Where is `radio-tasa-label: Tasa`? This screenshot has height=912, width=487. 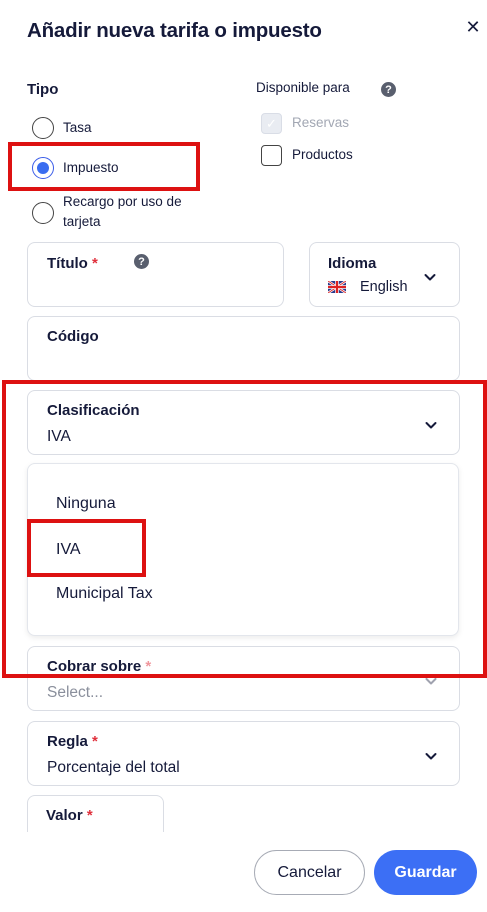 radio-tasa-label: Tasa is located at coordinates (77, 127).